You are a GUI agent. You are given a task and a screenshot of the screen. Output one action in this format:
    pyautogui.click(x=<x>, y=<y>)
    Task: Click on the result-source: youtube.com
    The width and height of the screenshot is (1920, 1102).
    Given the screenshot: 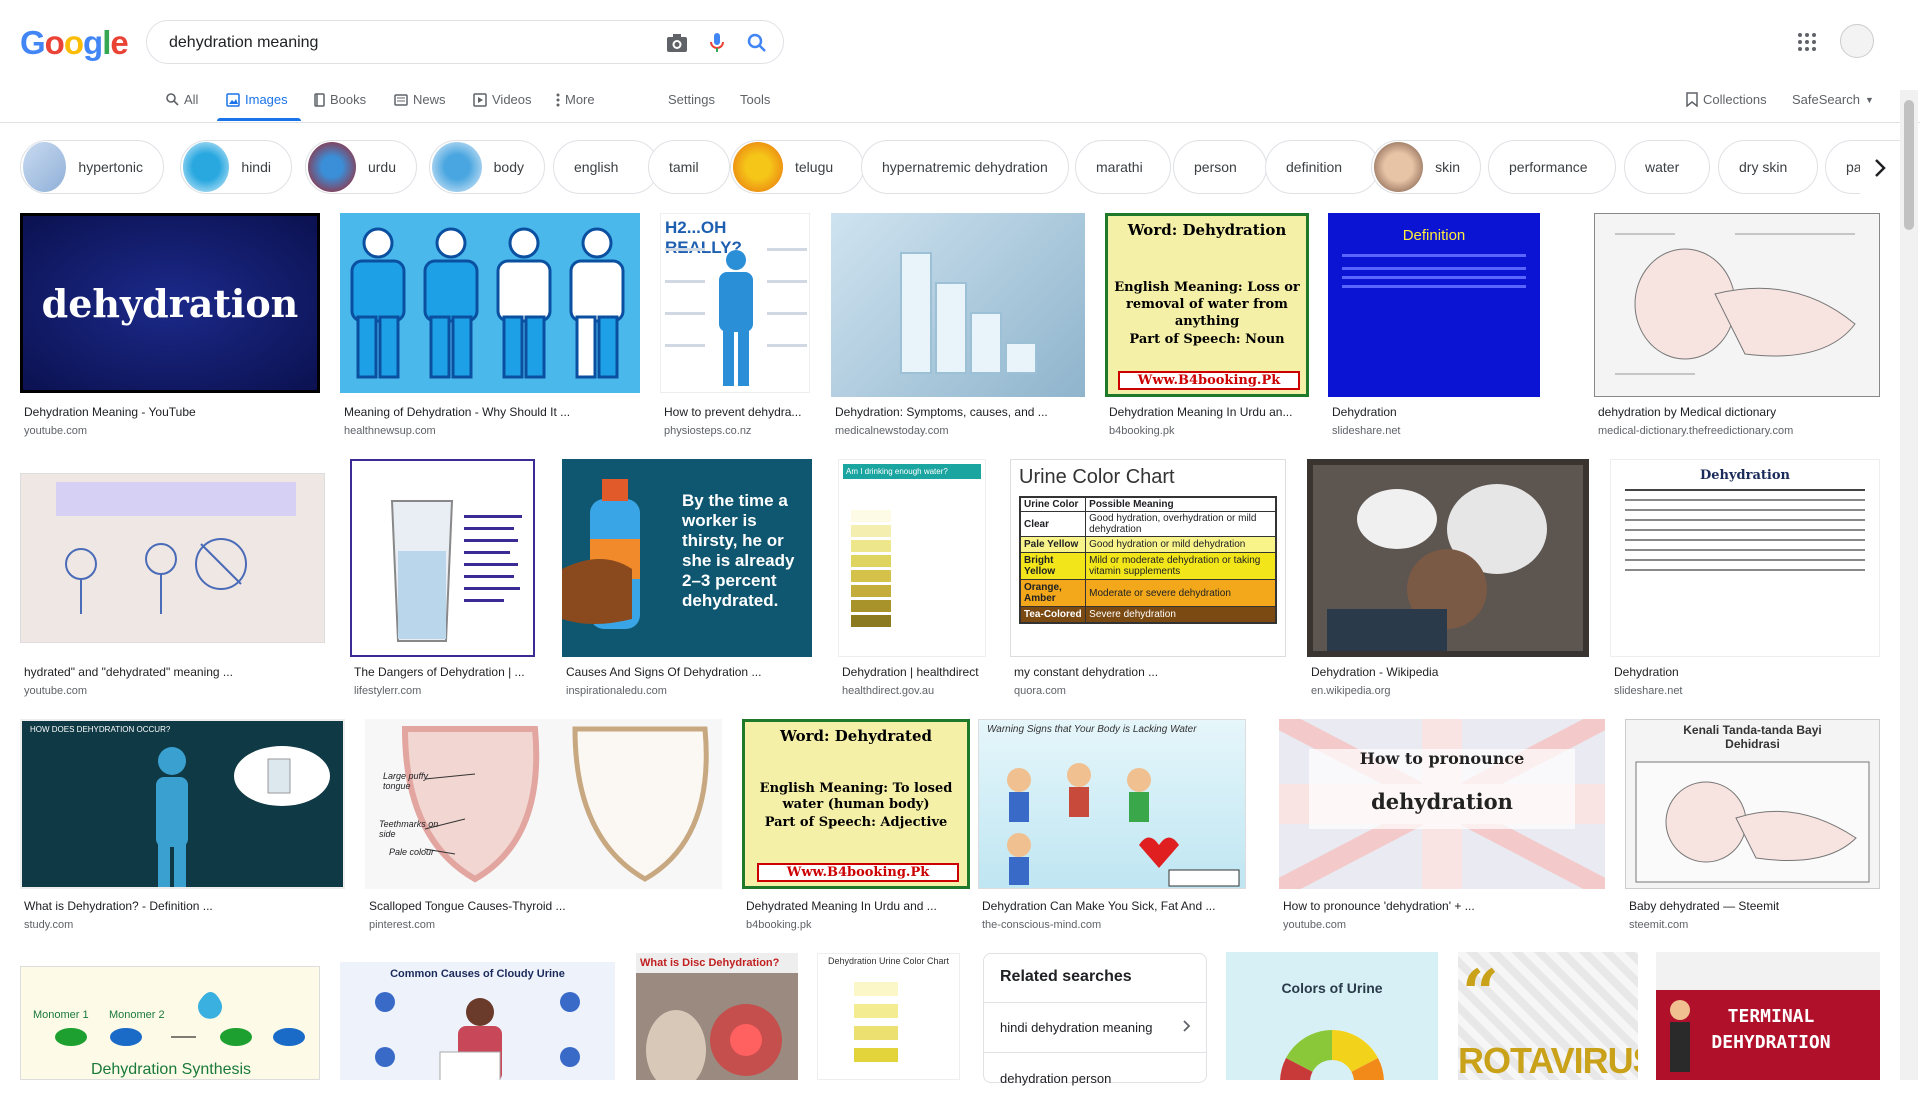 What is the action you would take?
    pyautogui.click(x=55, y=431)
    